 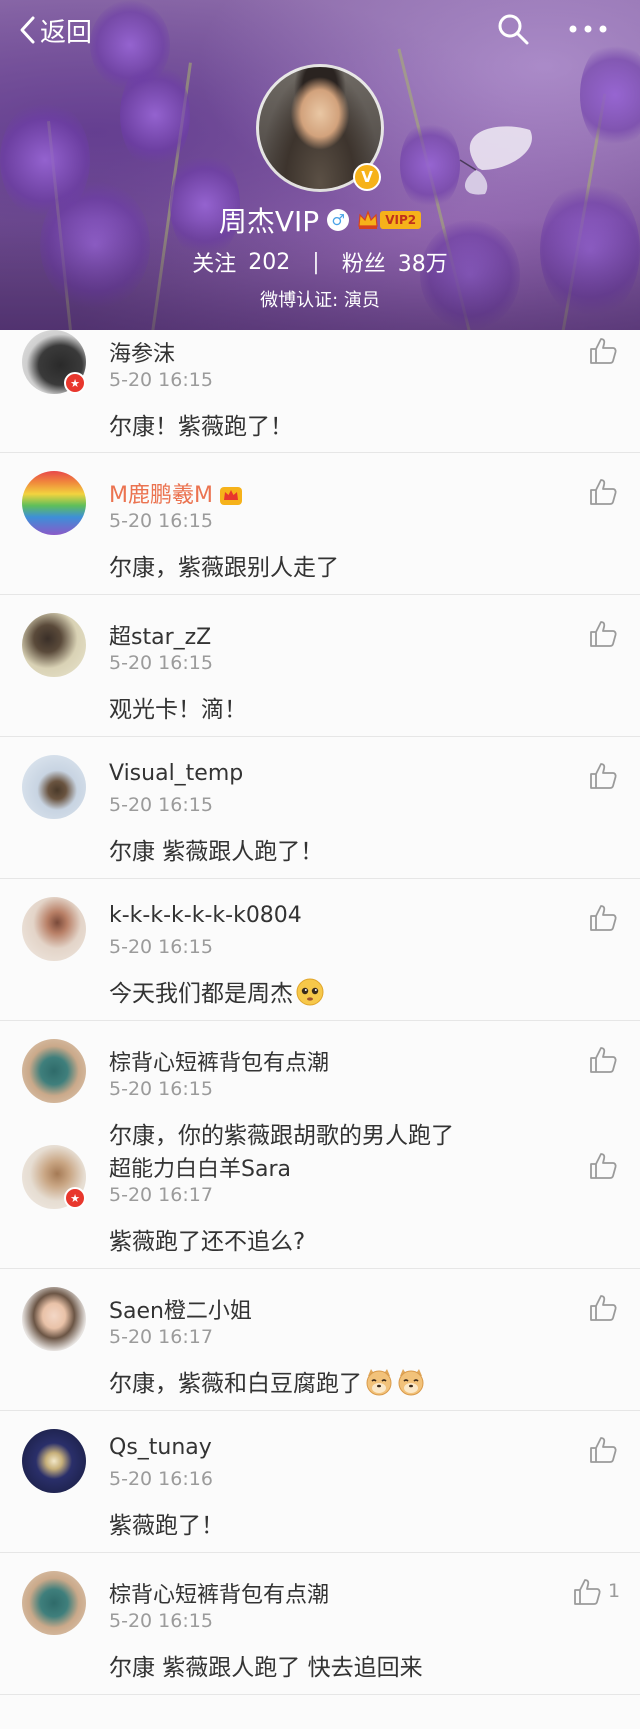 I want to click on pleading-face-emoji-icon, so click(x=310, y=992).